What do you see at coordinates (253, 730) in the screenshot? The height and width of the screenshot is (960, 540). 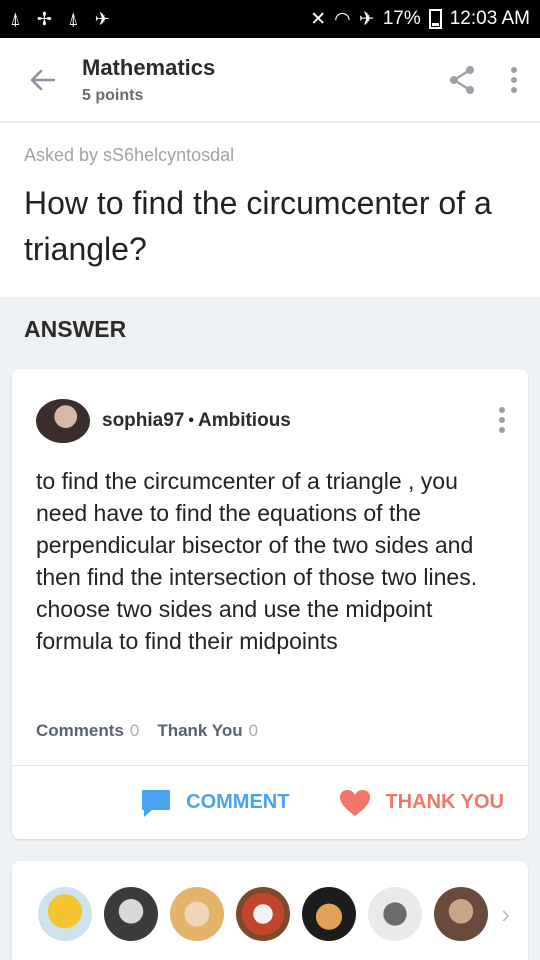 I see `thanks-count: 0` at bounding box center [253, 730].